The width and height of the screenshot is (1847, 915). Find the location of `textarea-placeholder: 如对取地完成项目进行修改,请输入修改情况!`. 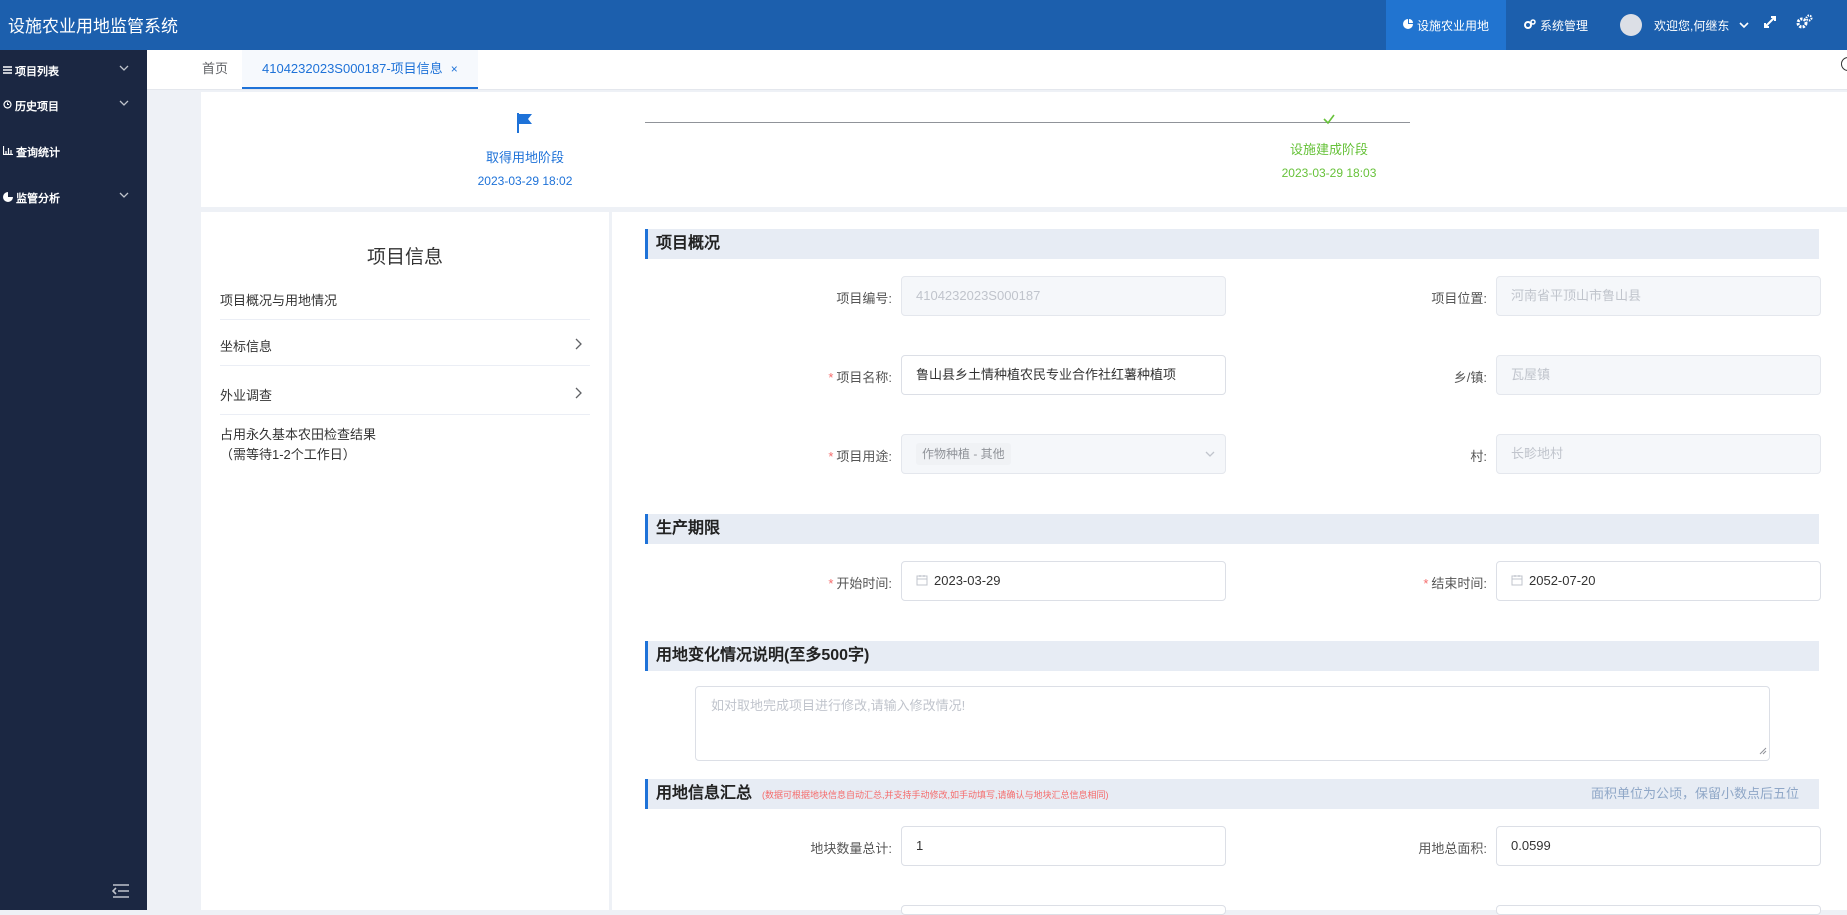

textarea-placeholder: 如对取地完成项目进行修改,请输入修改情况! is located at coordinates (838, 705).